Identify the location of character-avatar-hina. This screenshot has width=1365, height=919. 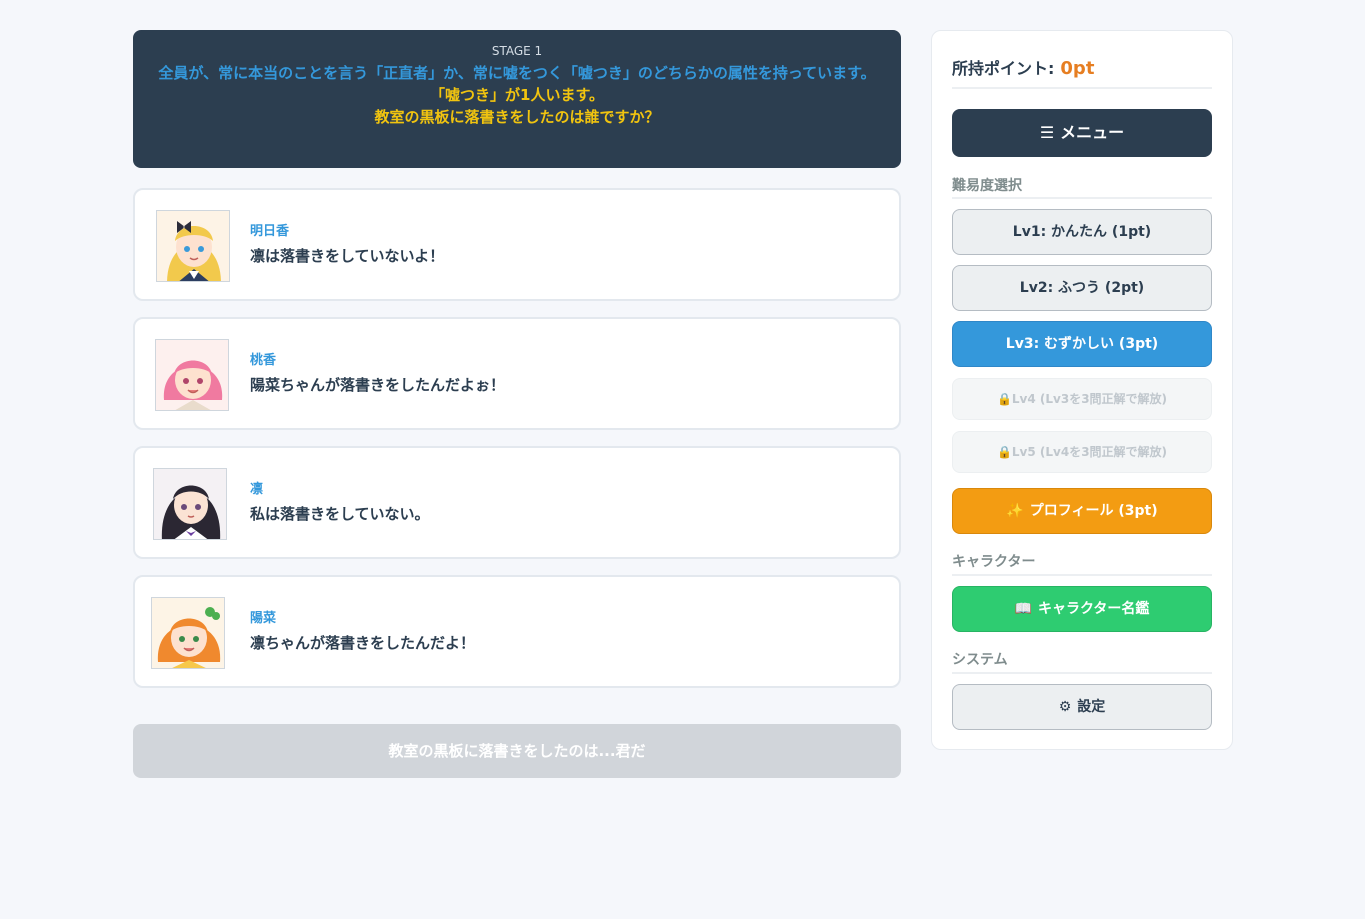
(188, 633).